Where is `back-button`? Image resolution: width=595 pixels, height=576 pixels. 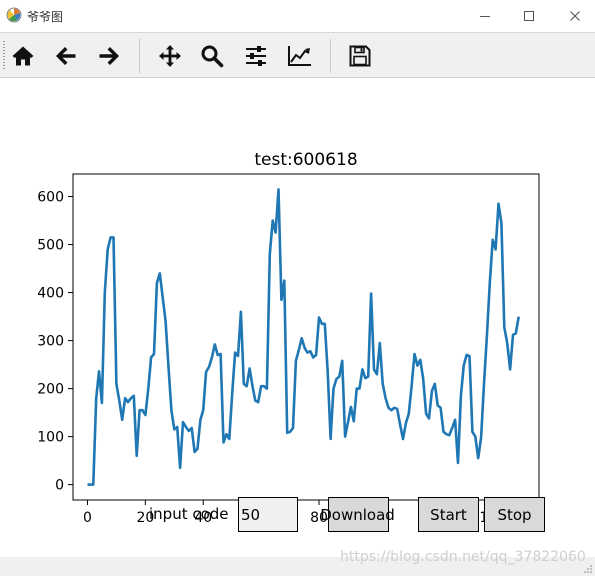 back-button is located at coordinates (66, 56).